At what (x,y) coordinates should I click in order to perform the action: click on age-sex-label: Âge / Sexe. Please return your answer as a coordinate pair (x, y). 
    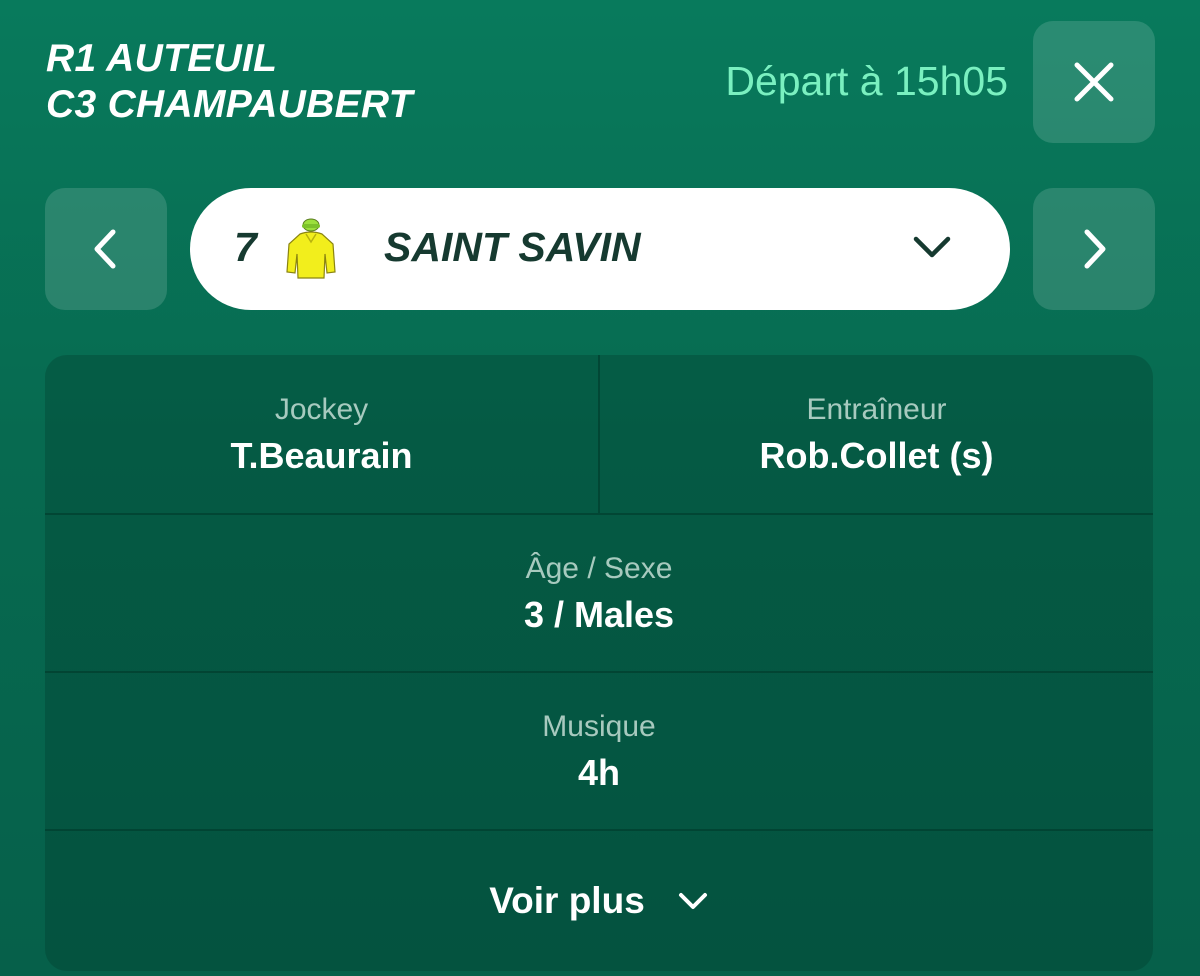
    Looking at the image, I should click on (599, 568).